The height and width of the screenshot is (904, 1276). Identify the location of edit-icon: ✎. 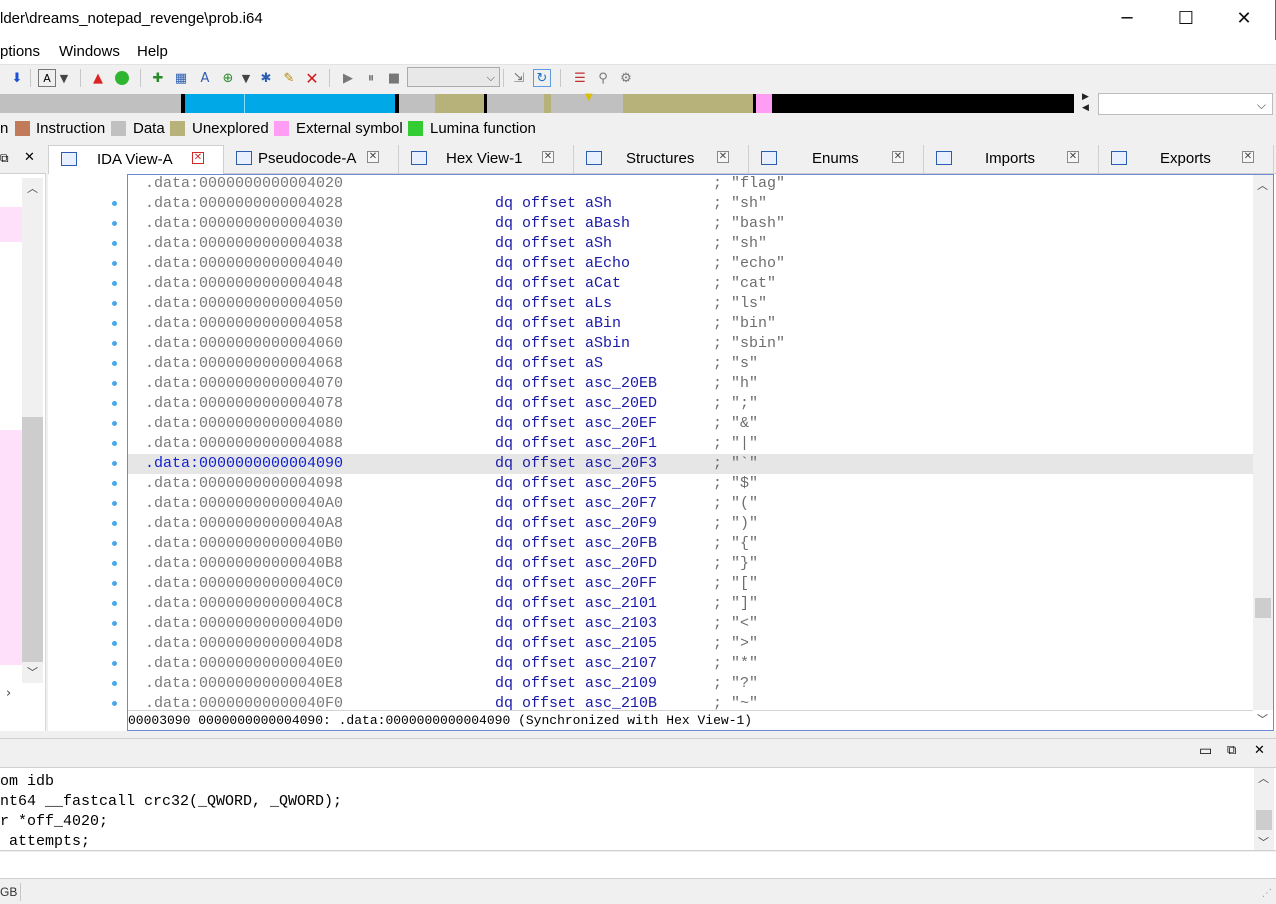
(289, 78).